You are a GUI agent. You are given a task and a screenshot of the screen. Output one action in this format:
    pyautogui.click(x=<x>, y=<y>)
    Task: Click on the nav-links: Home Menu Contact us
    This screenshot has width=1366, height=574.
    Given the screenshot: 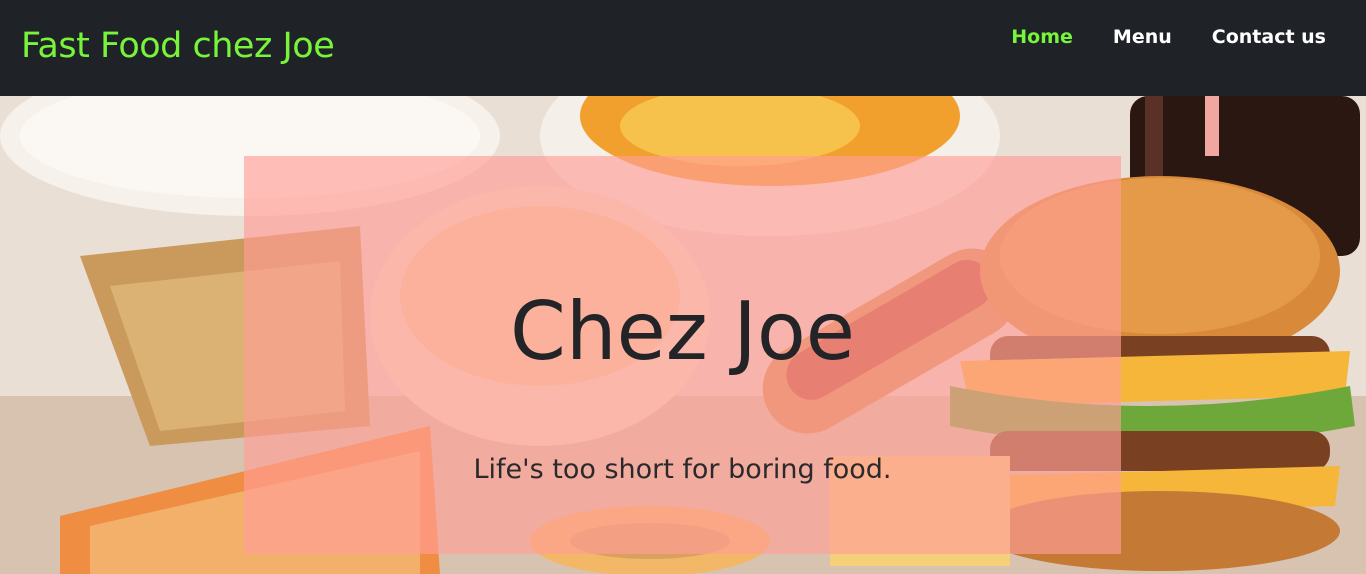 What is the action you would take?
    pyautogui.click(x=1148, y=37)
    